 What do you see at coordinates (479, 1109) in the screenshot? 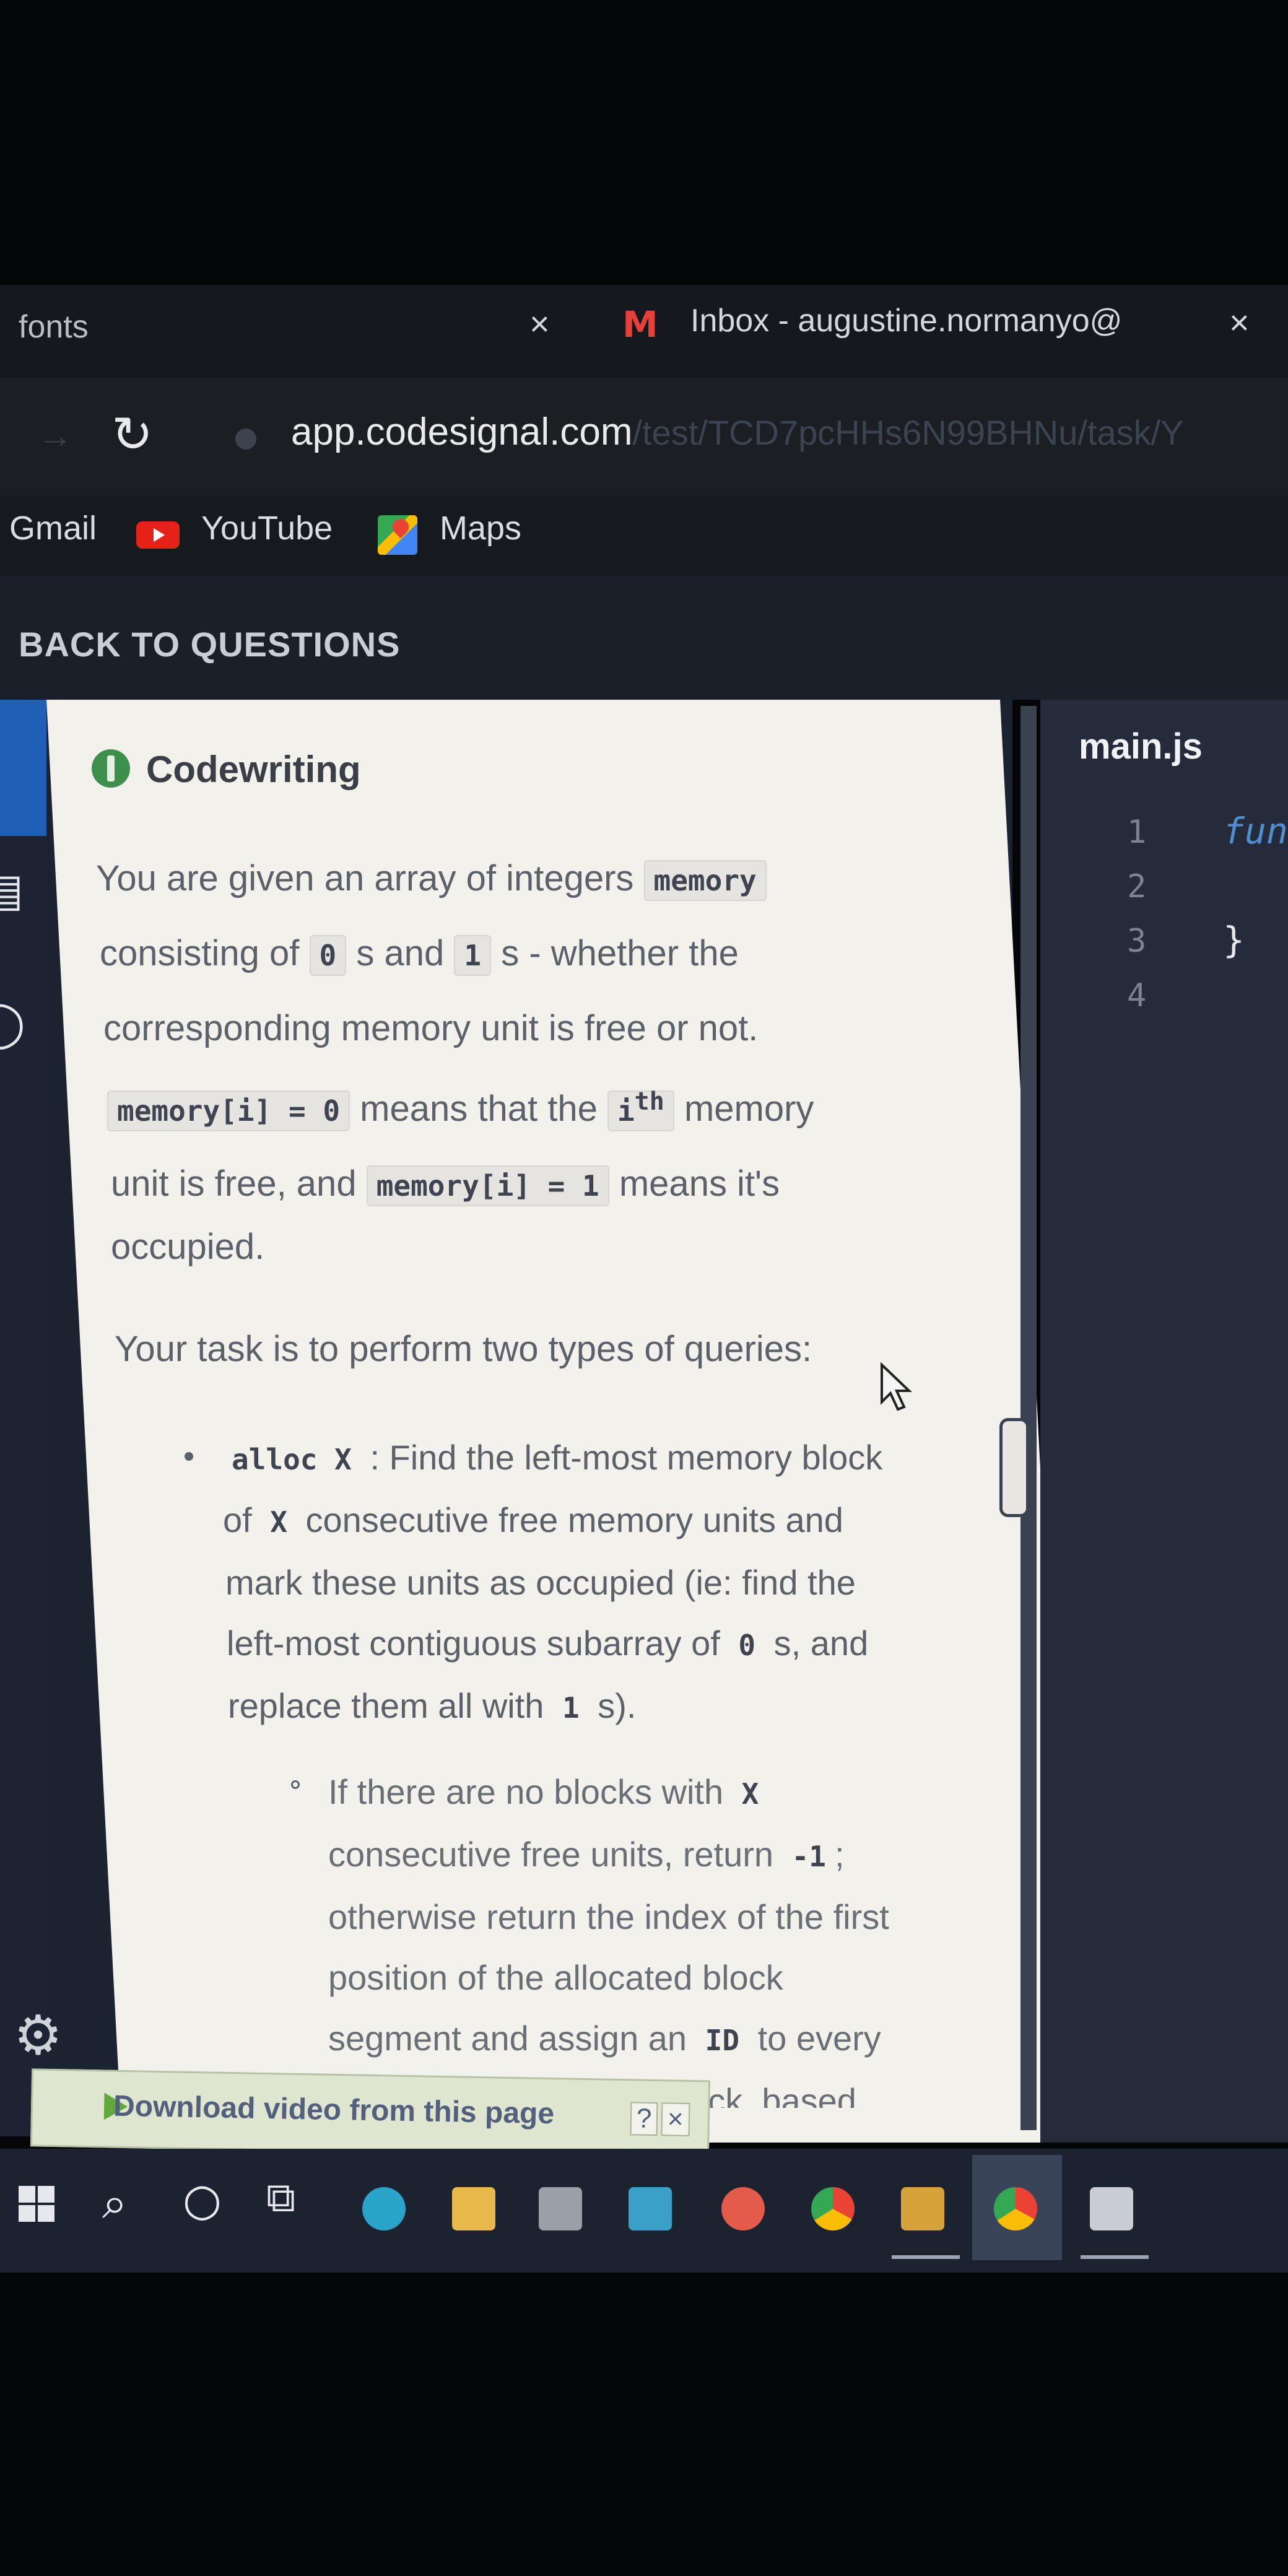
I see `text: means that the` at bounding box center [479, 1109].